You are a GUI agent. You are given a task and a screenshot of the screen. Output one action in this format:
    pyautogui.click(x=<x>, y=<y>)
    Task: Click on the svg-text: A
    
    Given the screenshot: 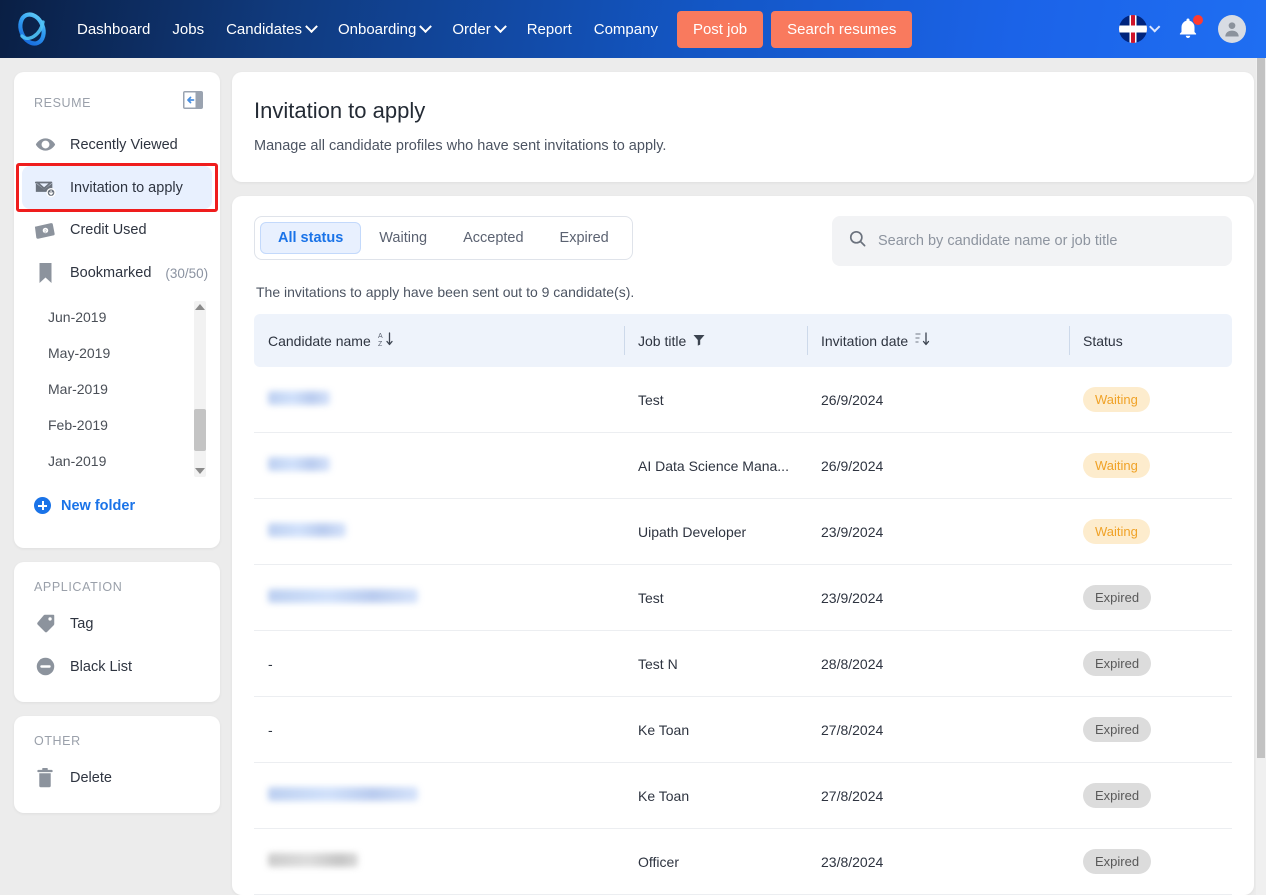 What is the action you would take?
    pyautogui.click(x=380, y=336)
    